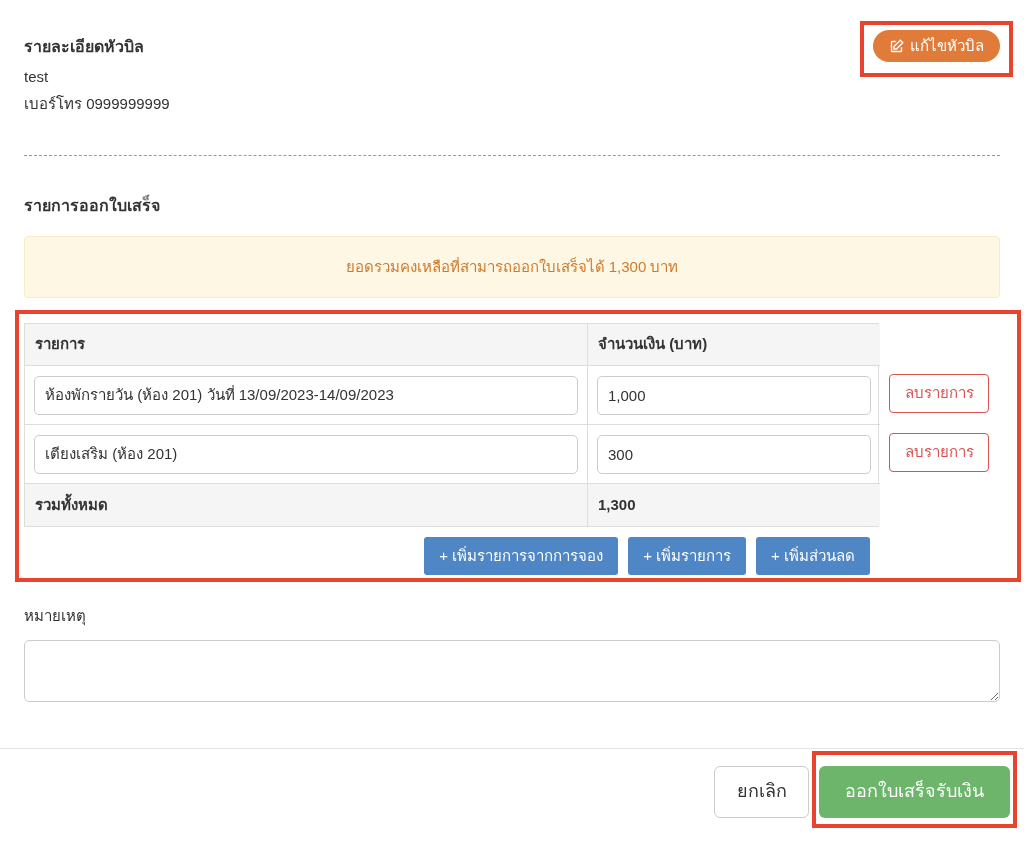 The height and width of the screenshot is (853, 1024). Describe the element at coordinates (55, 617) in the screenshot. I see `field-label: หมายเหตุ` at that location.